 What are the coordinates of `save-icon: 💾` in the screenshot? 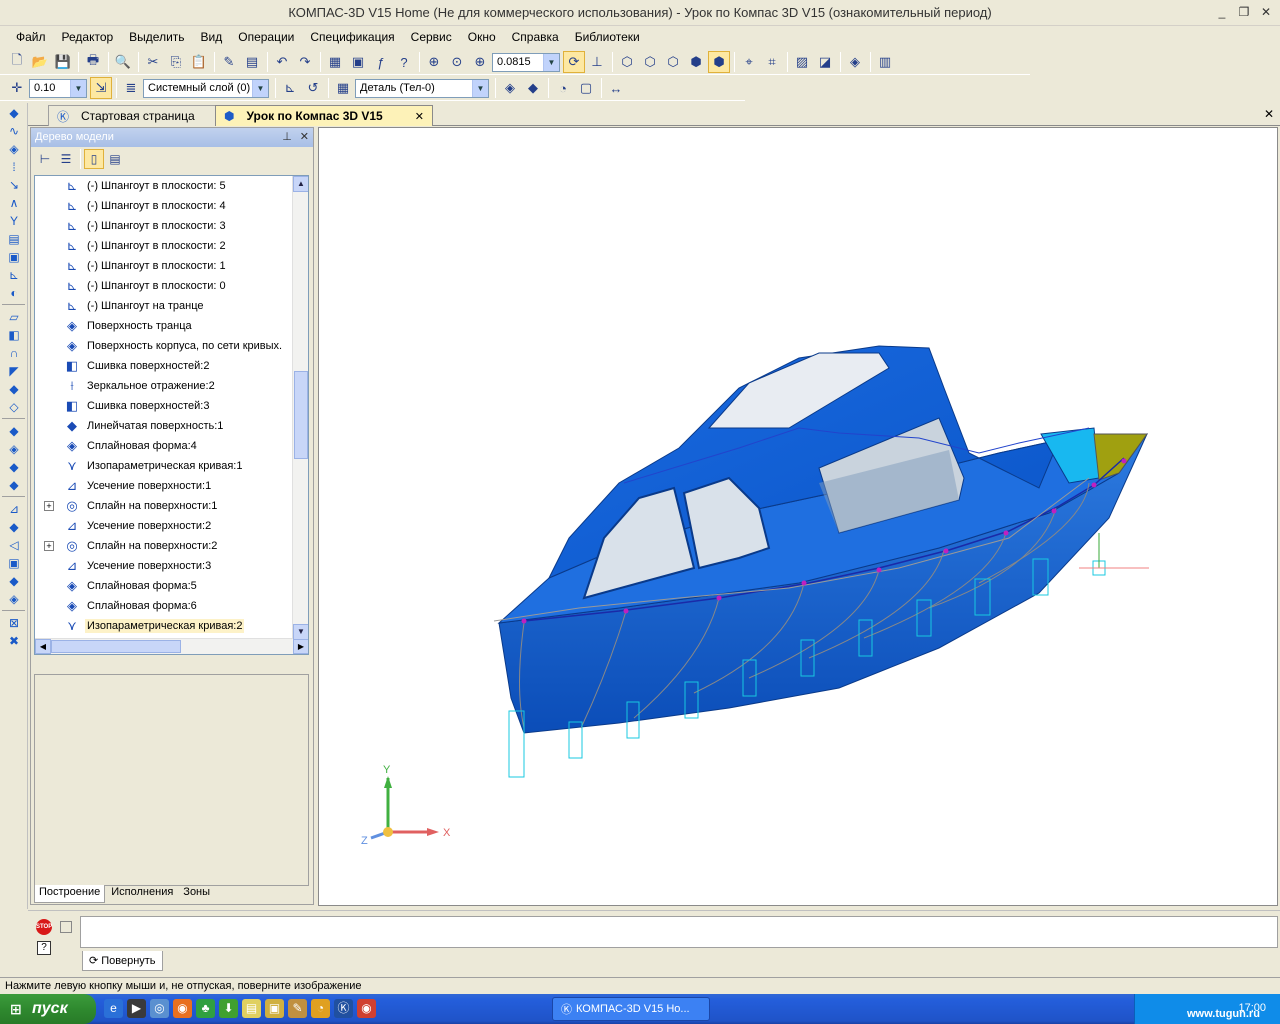 It's located at (63, 62).